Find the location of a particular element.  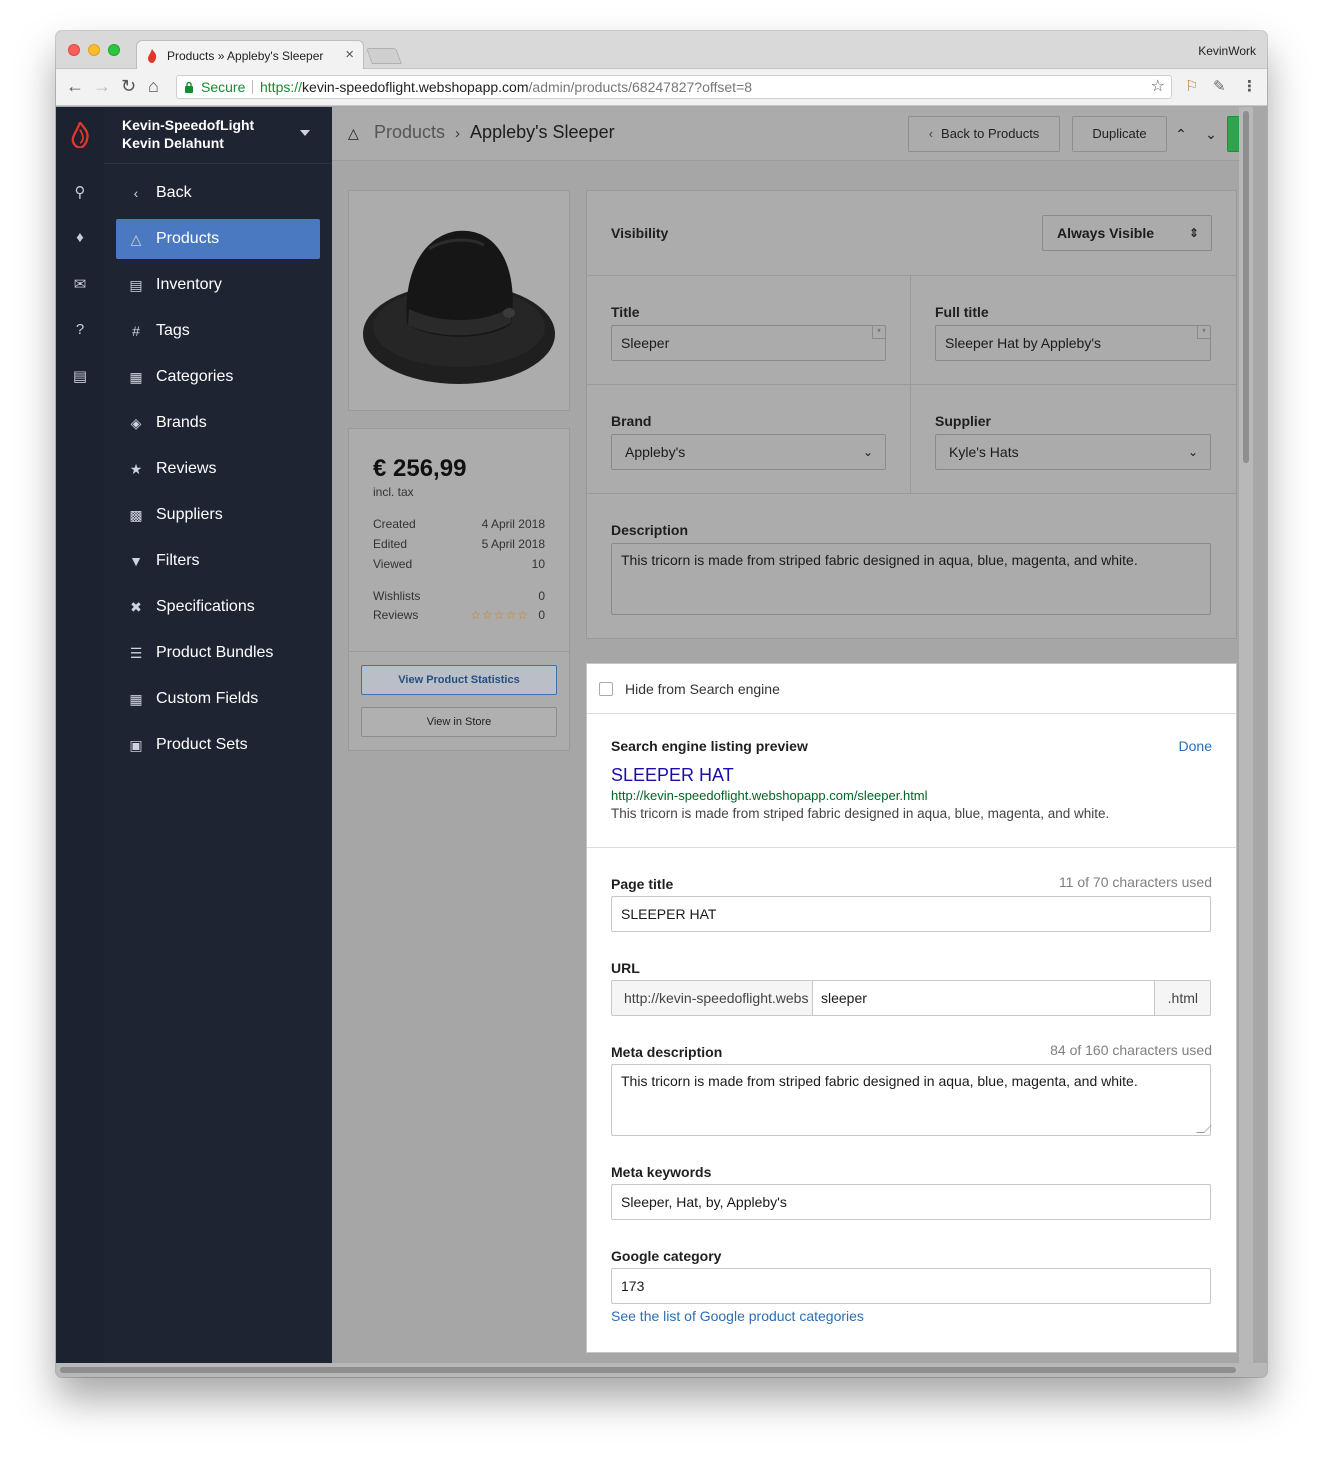

price-tax-note: incl. tax is located at coordinates (393, 492).